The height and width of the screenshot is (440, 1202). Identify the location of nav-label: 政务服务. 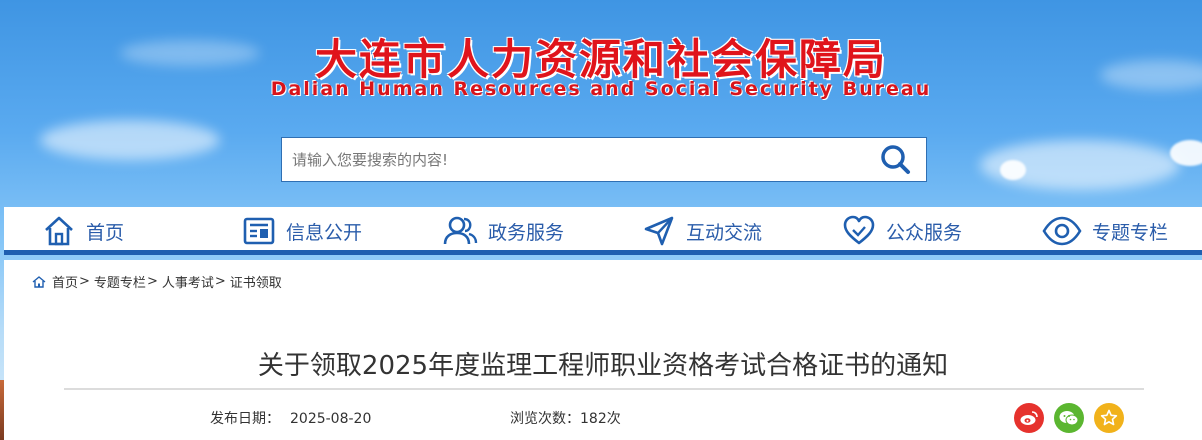
(526, 232).